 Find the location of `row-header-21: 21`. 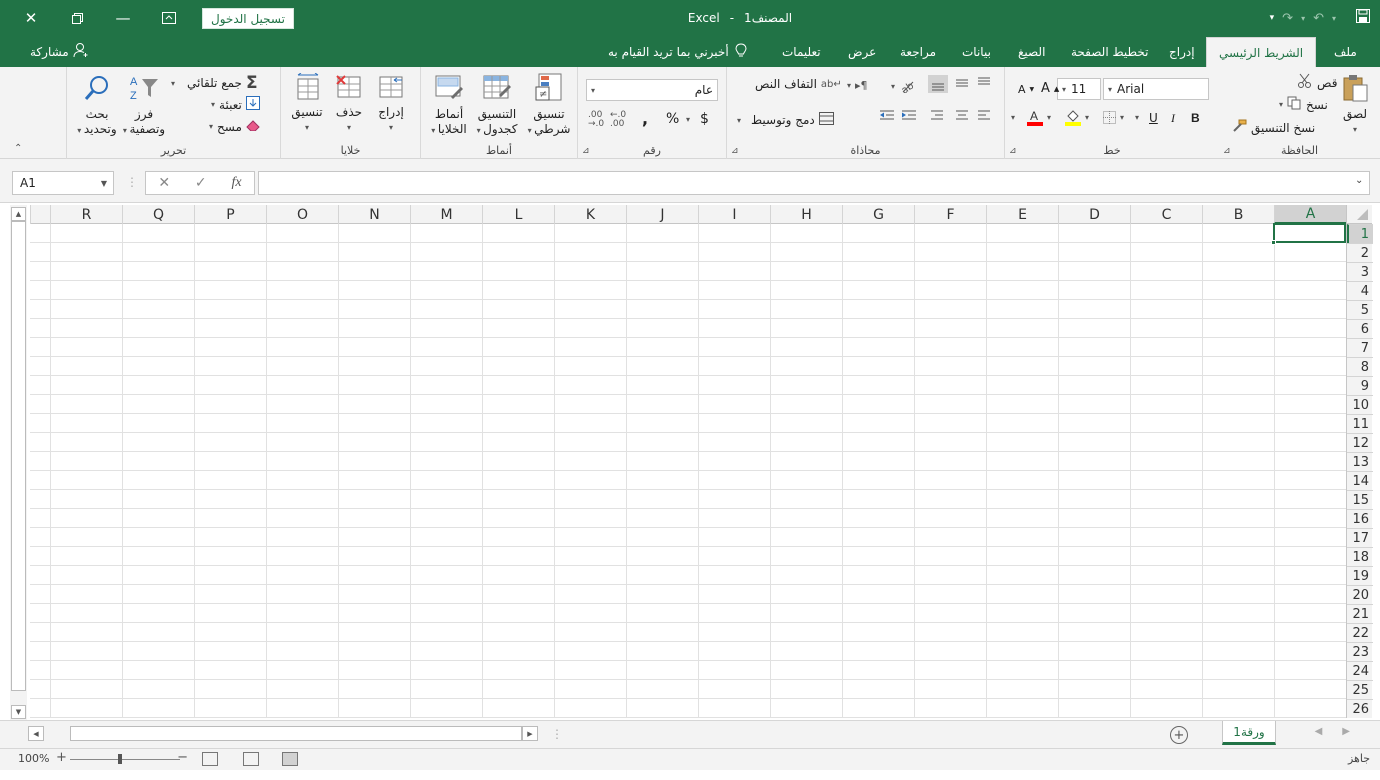

row-header-21: 21 is located at coordinates (1360, 613).